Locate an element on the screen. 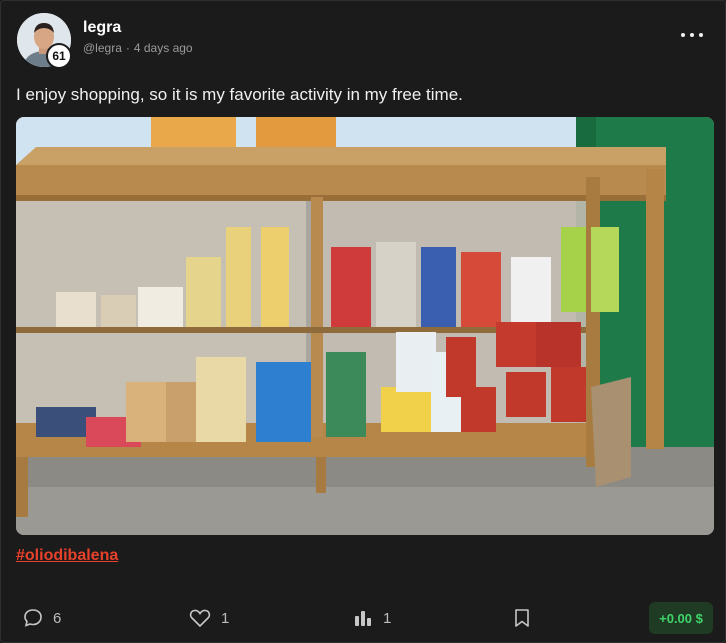 The width and height of the screenshot is (726, 643). bookmark-button is located at coordinates (527, 618).